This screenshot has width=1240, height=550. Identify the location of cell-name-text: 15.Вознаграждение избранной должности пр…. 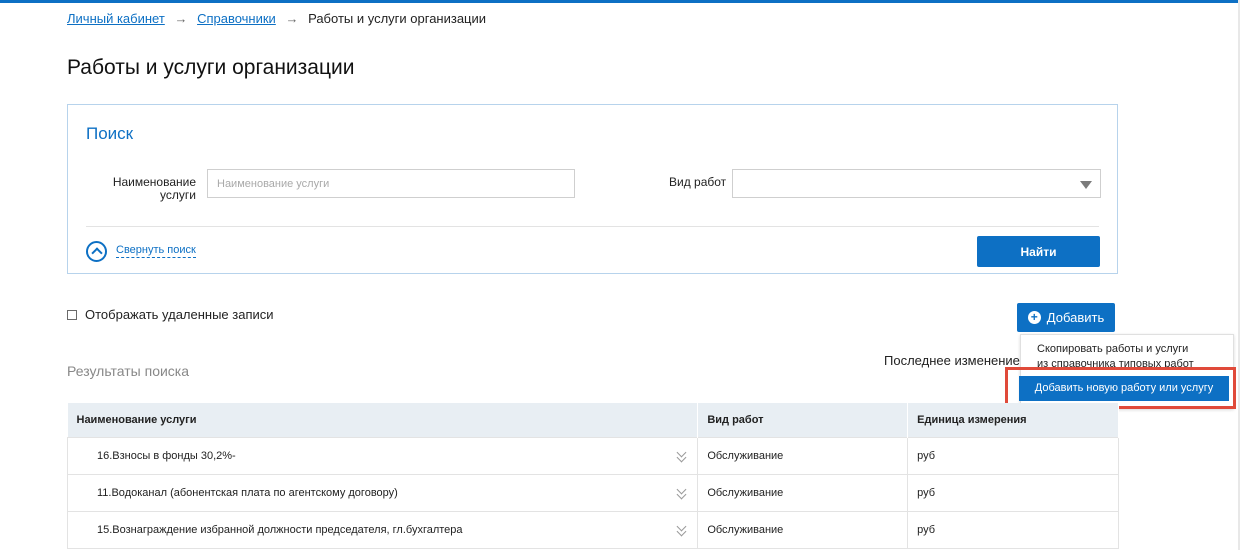
(280, 530).